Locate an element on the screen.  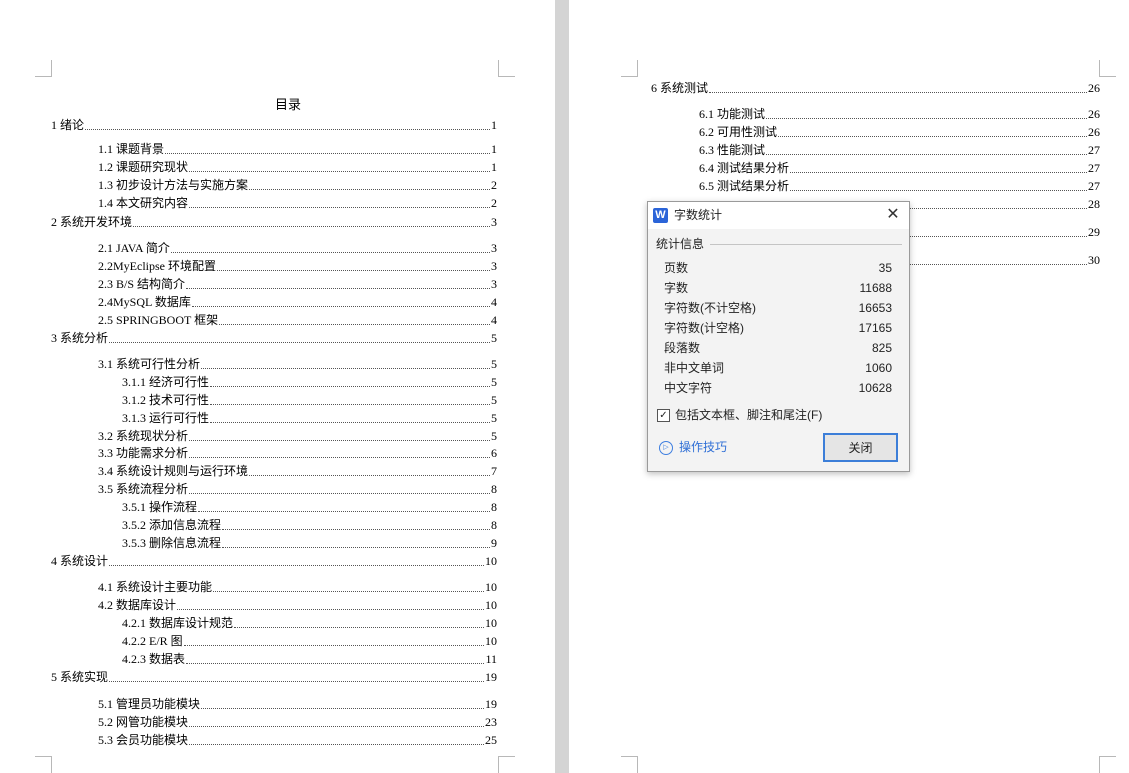
tips-link: 操作技巧 is located at coordinates (703, 447).